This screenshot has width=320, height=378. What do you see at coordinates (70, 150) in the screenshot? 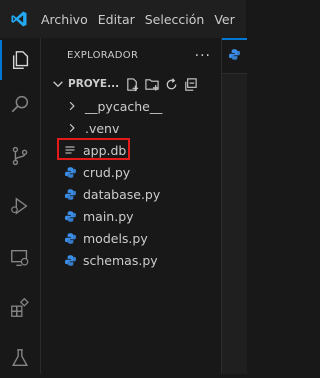
I see `text-file-icon` at bounding box center [70, 150].